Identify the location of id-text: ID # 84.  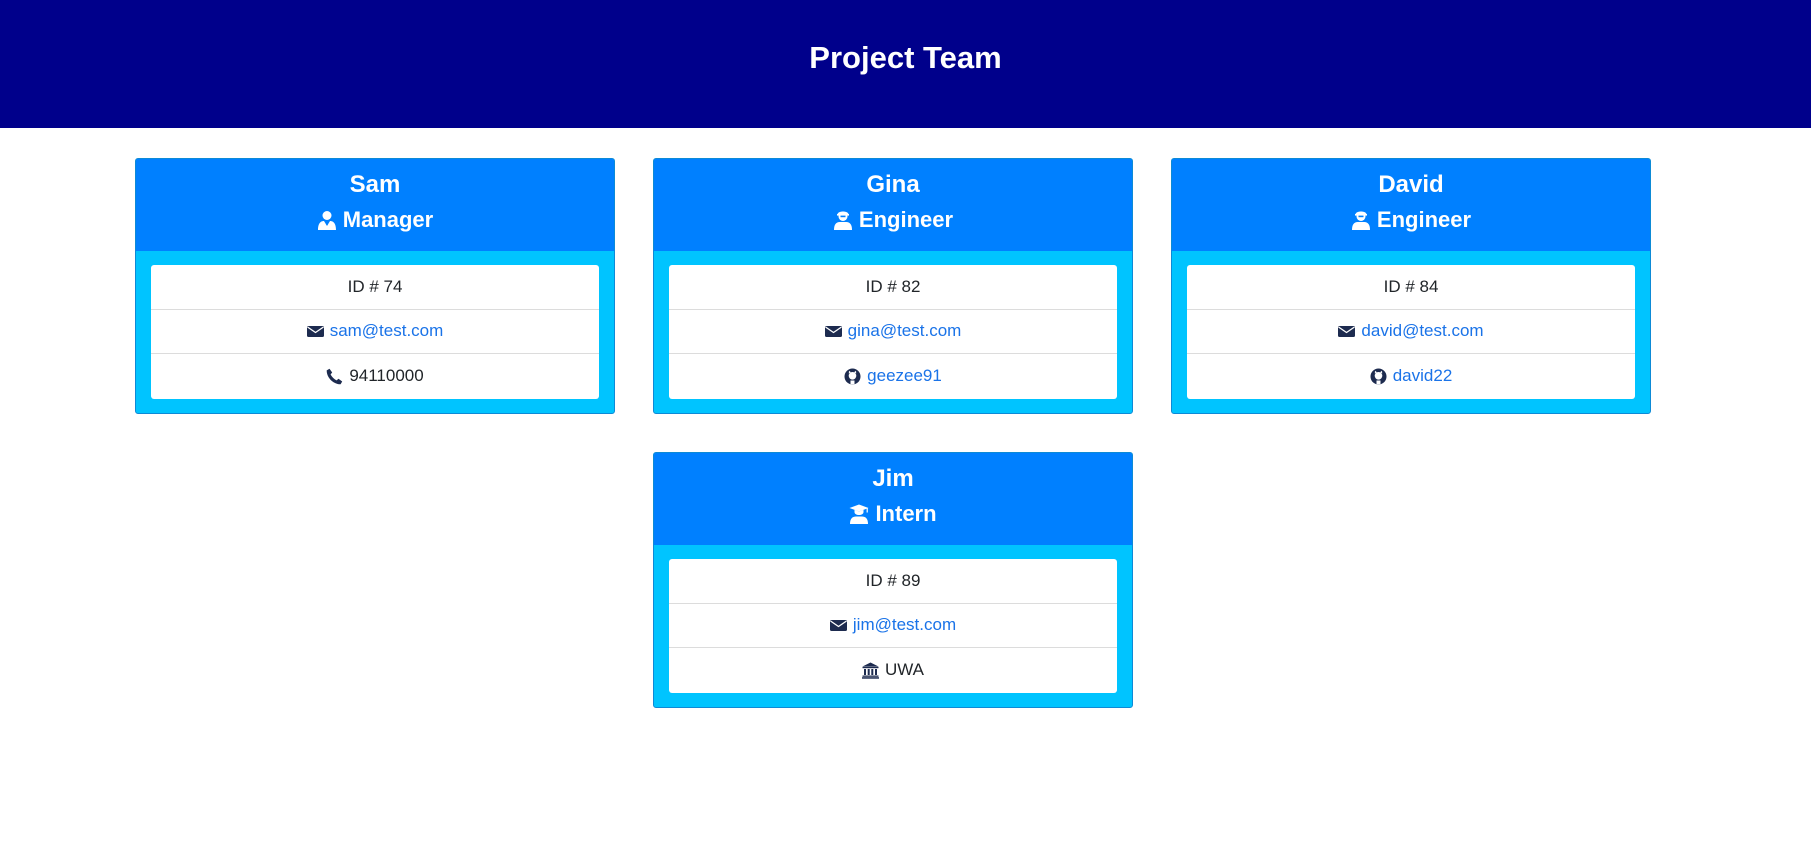
(1411, 286).